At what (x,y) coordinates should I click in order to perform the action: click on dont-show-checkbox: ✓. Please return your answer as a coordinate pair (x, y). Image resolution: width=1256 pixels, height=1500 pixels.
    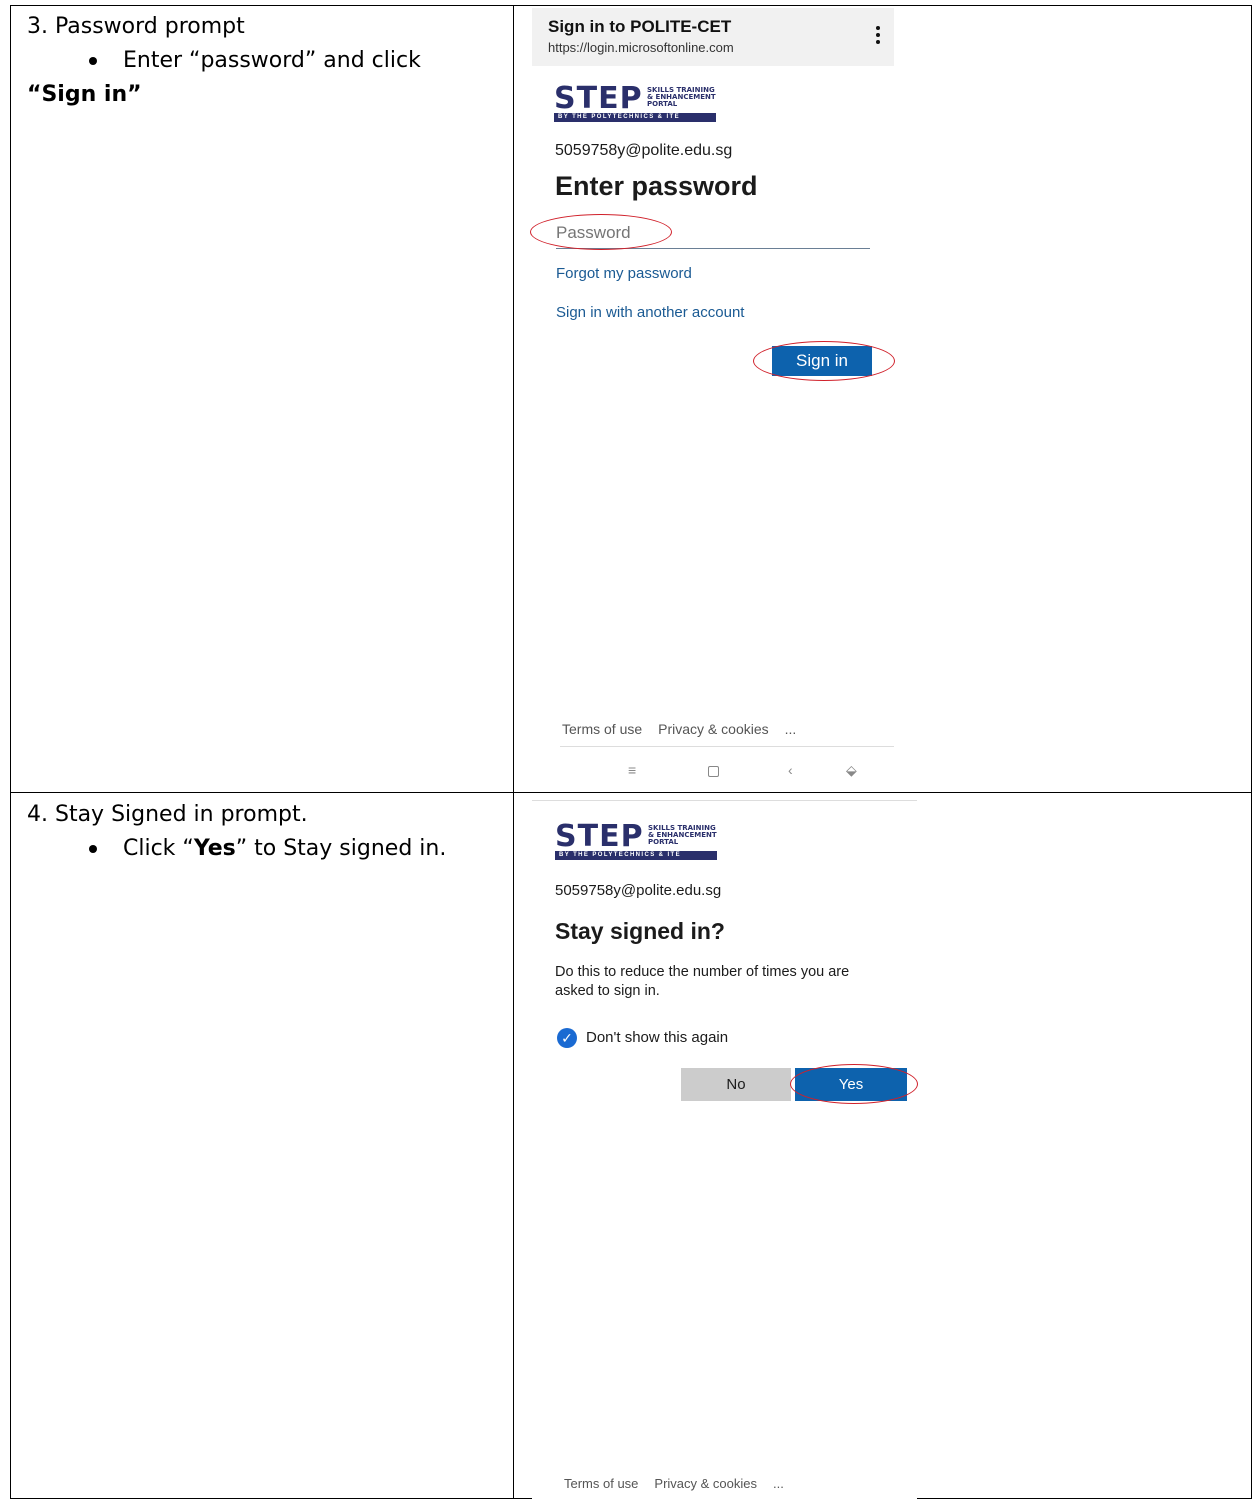
    Looking at the image, I should click on (567, 1038).